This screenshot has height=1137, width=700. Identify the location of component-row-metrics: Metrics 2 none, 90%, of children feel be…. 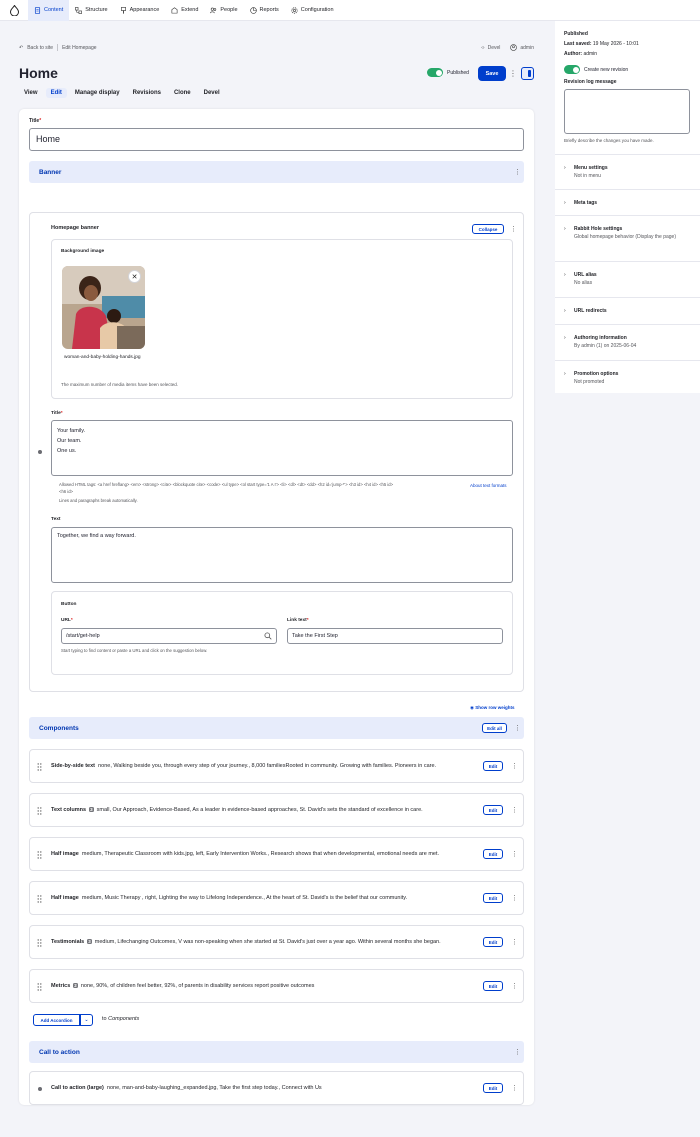
(276, 986).